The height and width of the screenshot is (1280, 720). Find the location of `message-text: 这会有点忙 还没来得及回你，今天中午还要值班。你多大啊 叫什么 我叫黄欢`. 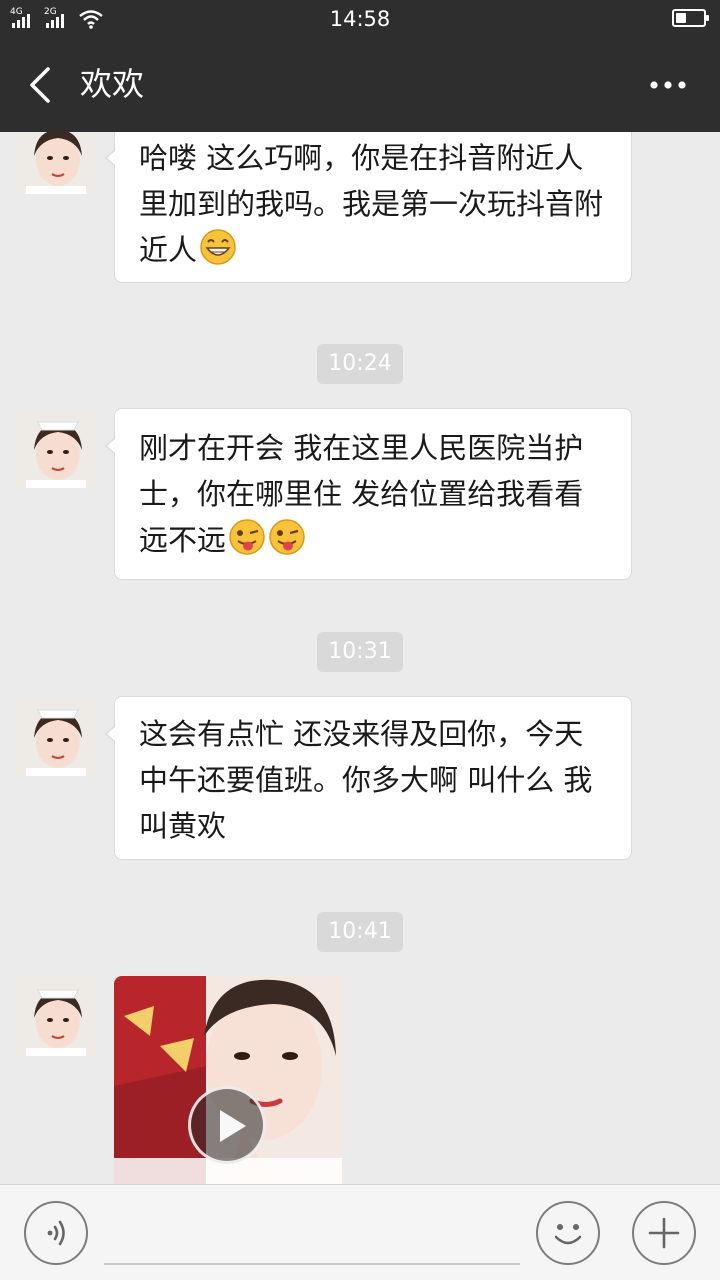

message-text: 这会有点忙 还没来得及回你，今天中午还要值班。你多大啊 叫什么 我叫黄欢 is located at coordinates (366, 780).